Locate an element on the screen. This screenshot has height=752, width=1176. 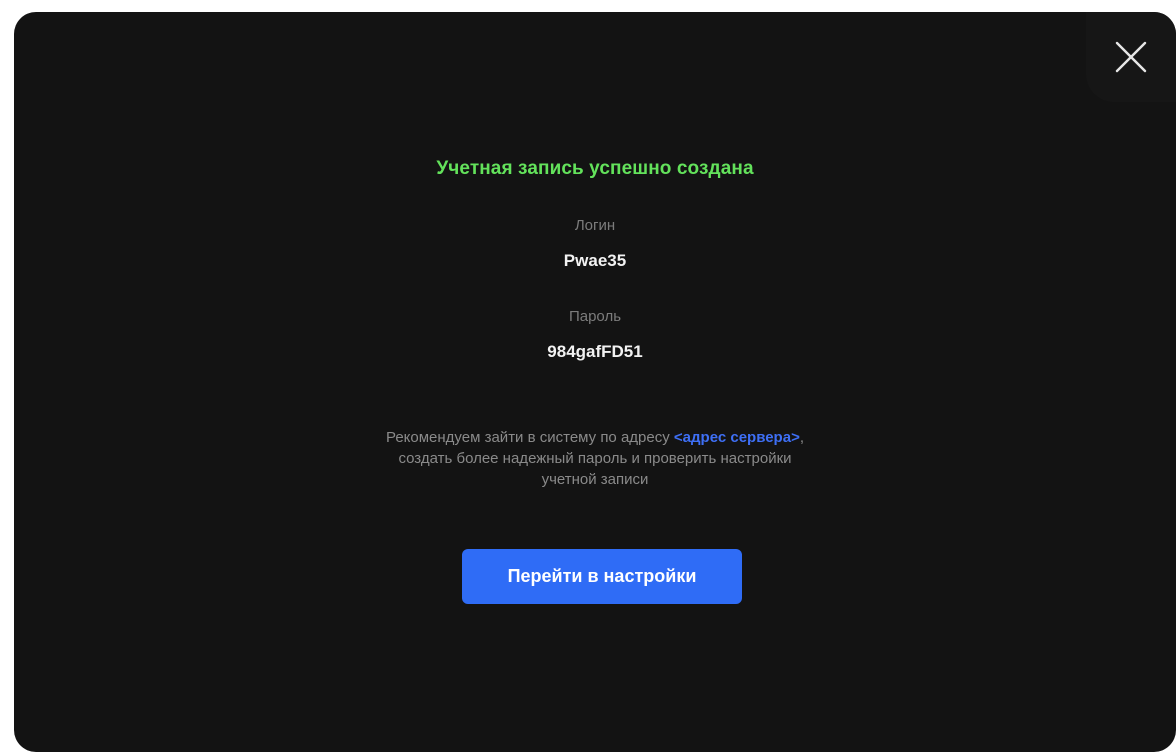
recommendation-prefix: Рекомендуем зайти в систему по адресу is located at coordinates (529, 437).